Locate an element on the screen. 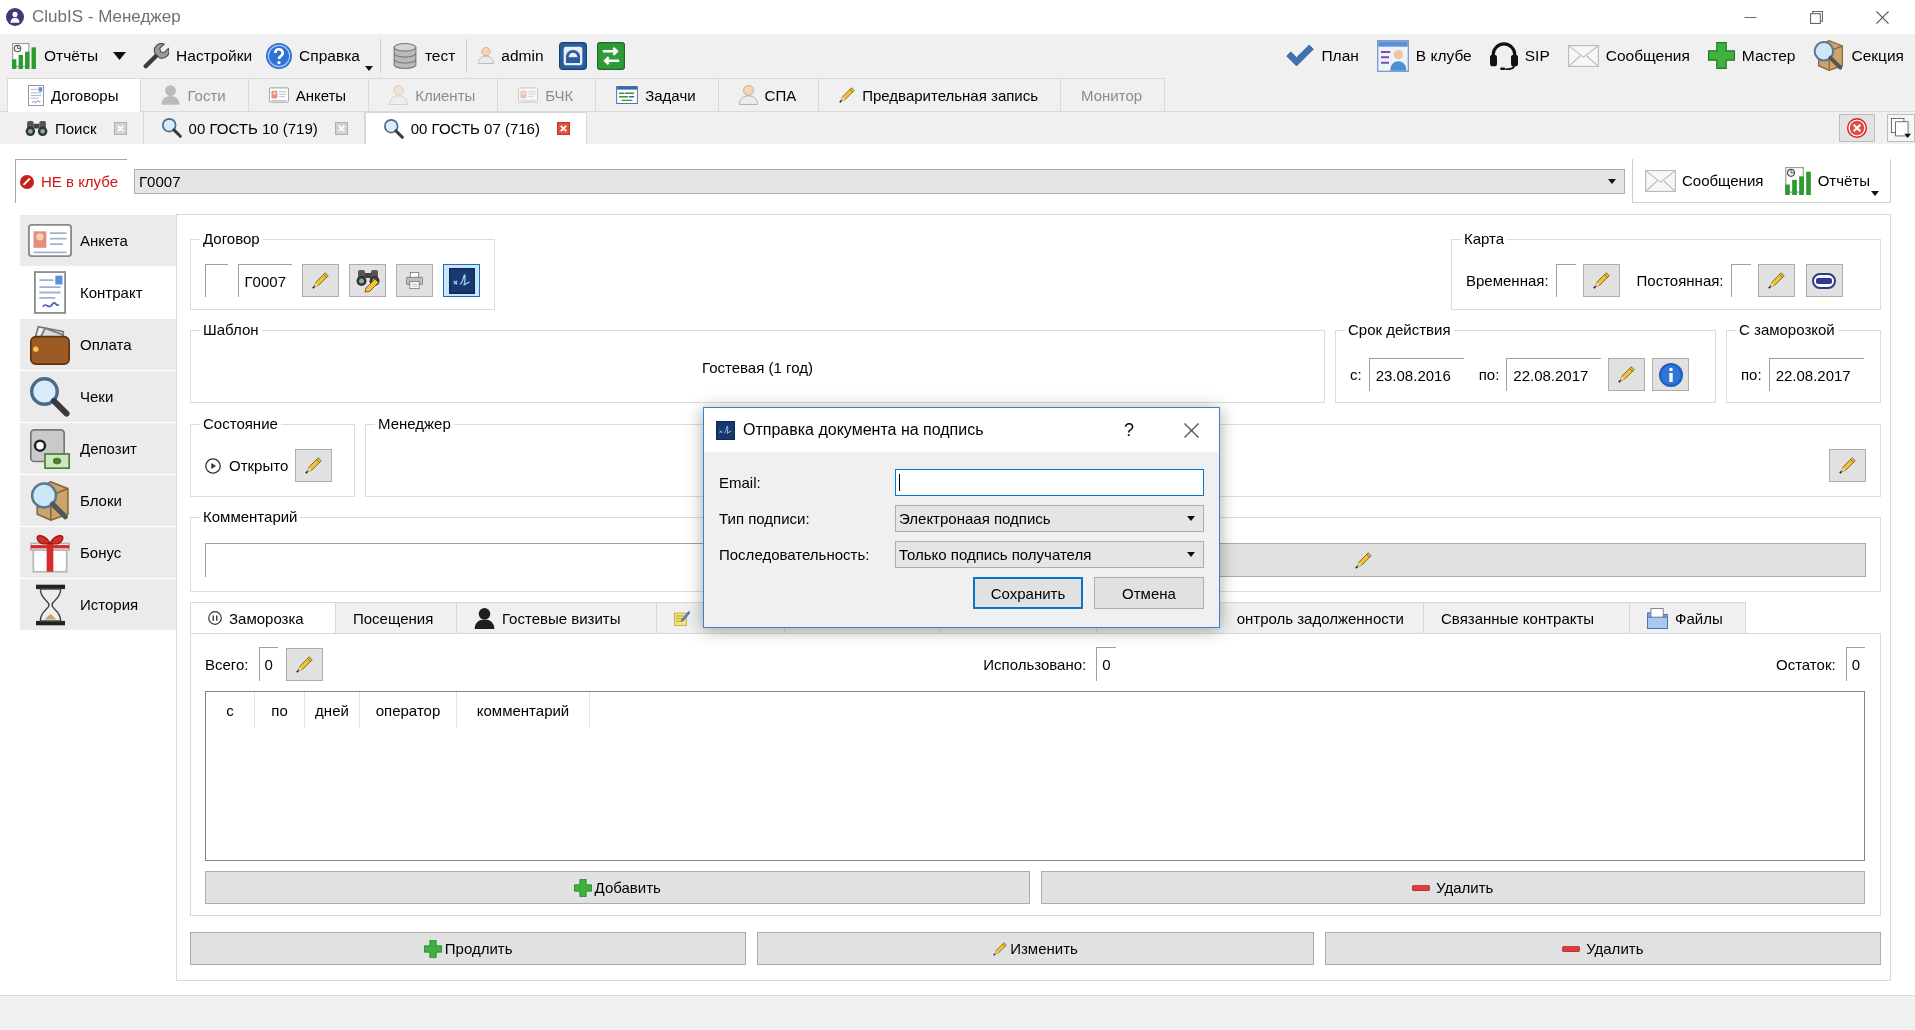 This screenshot has height=1030, width=1915. document-tab: 00 ГОСТЬ 10 (719) is located at coordinates (254, 128).